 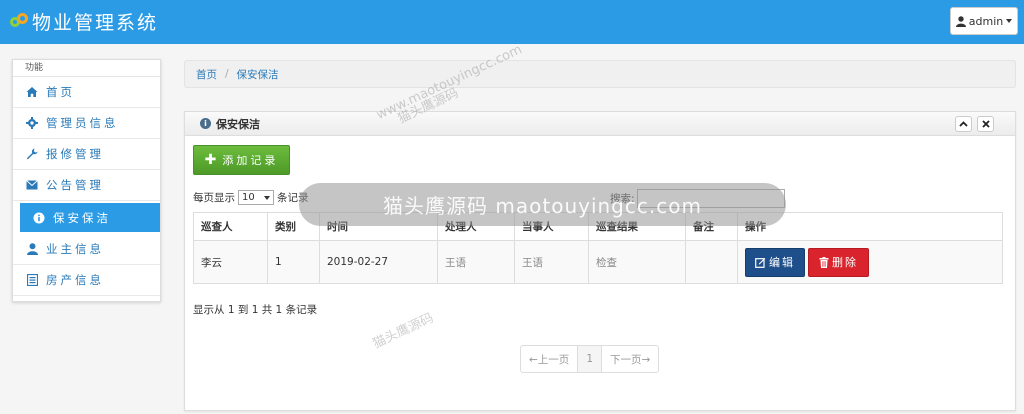 I want to click on sidebar-item-security-cleaning: 保安保洁, so click(x=90, y=217).